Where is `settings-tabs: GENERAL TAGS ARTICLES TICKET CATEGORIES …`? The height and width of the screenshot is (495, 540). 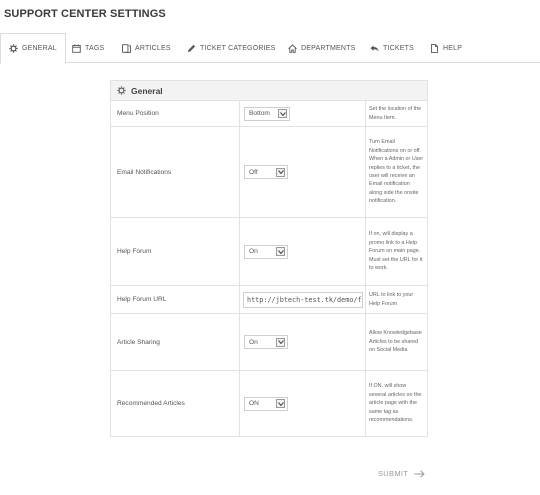 settings-tabs: GENERAL TAGS ARTICLES TICKET CATEGORIES … is located at coordinates (270, 48).